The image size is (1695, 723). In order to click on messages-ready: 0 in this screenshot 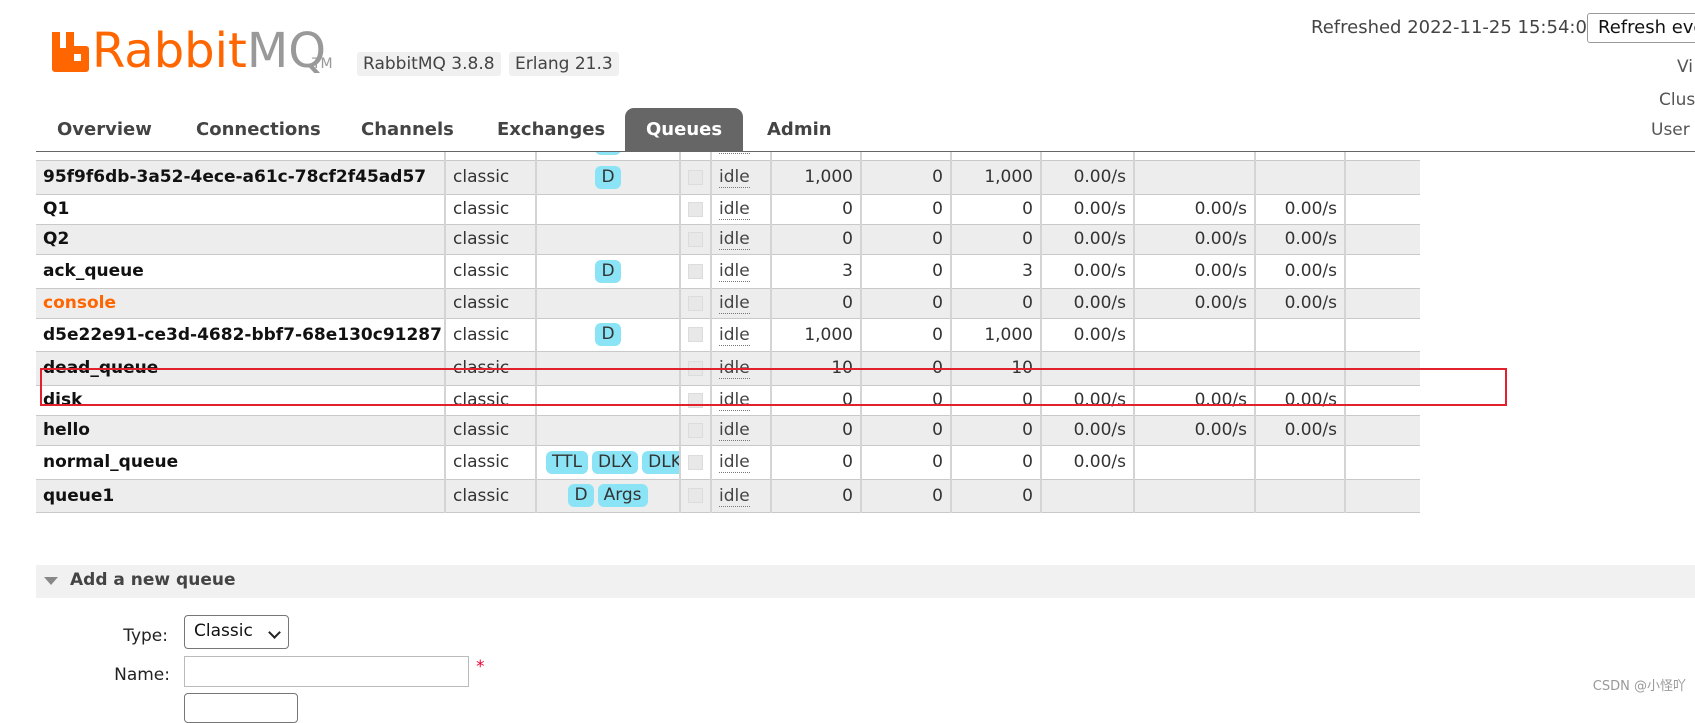, I will do `click(815, 430)`.